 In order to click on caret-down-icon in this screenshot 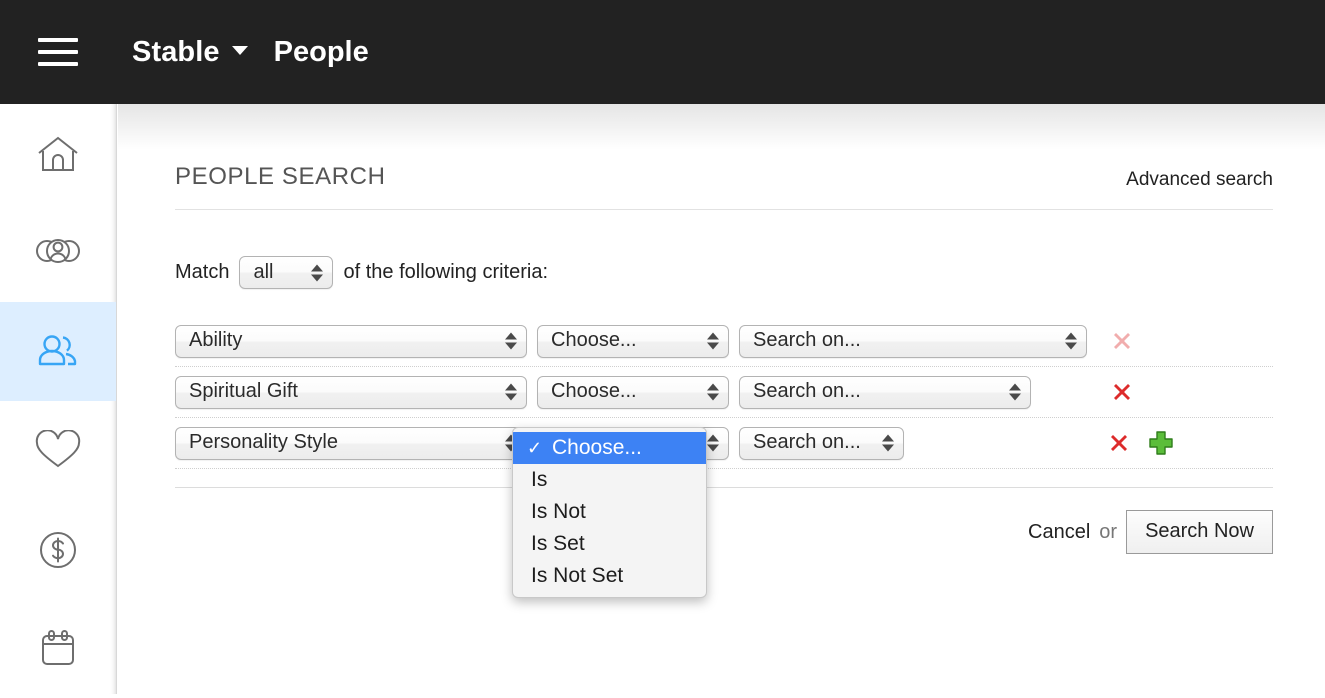, I will do `click(239, 50)`.